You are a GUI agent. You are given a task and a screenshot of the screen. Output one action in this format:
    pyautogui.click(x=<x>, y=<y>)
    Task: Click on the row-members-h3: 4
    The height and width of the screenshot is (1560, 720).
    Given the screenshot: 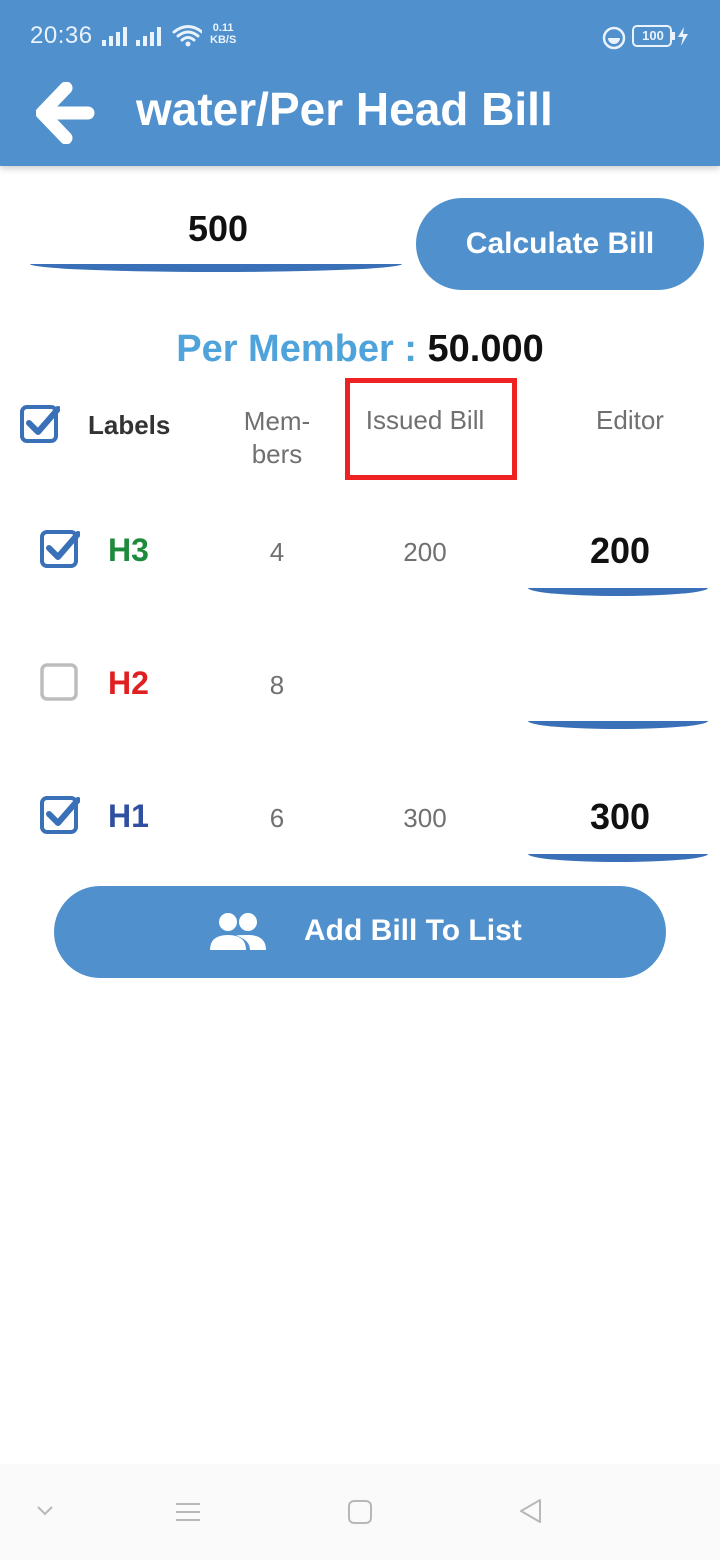 What is the action you would take?
    pyautogui.click(x=277, y=552)
    